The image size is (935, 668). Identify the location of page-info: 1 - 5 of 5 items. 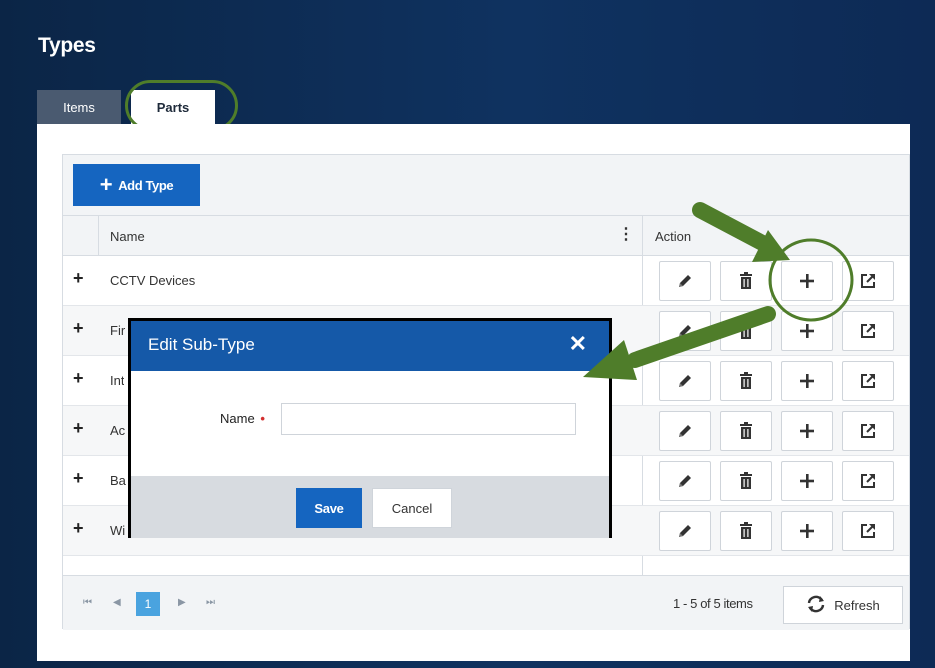
(713, 603).